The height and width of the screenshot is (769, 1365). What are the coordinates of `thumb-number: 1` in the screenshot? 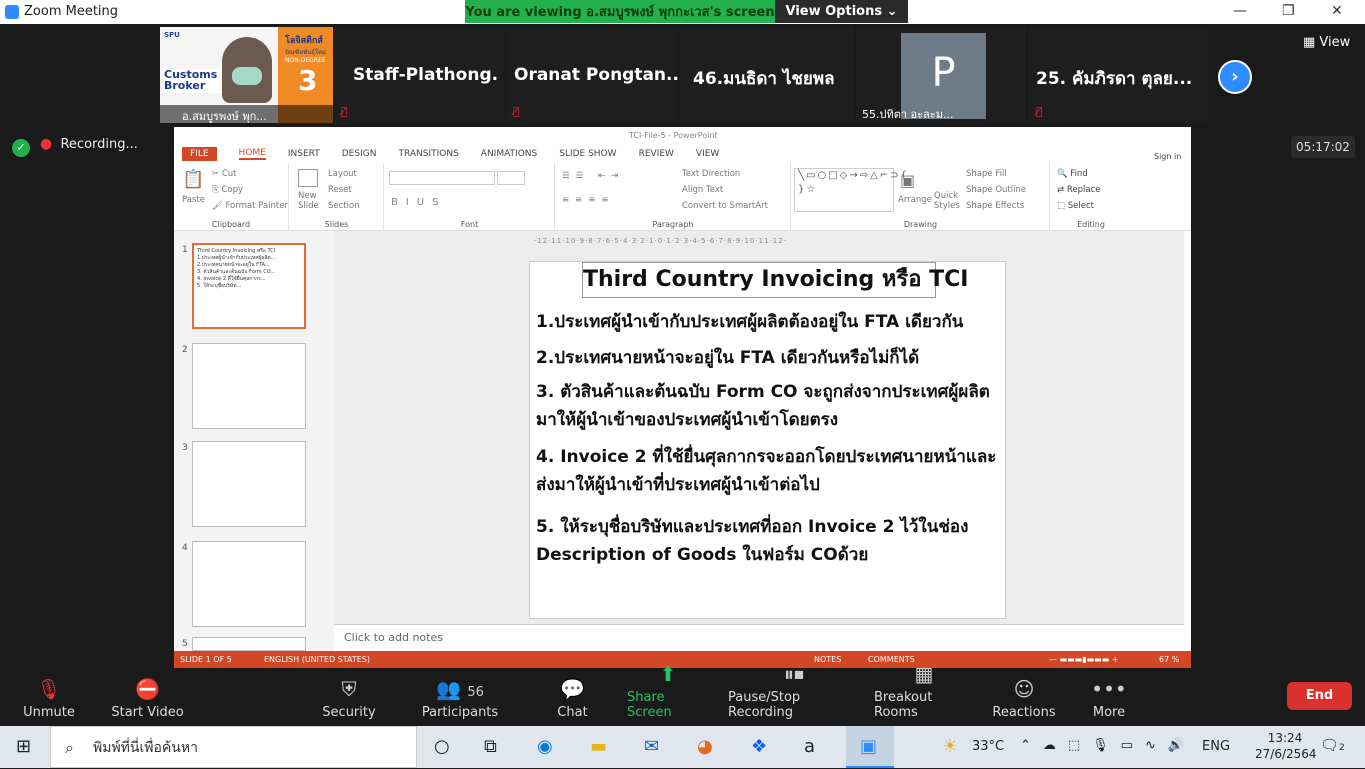 It's located at (185, 250).